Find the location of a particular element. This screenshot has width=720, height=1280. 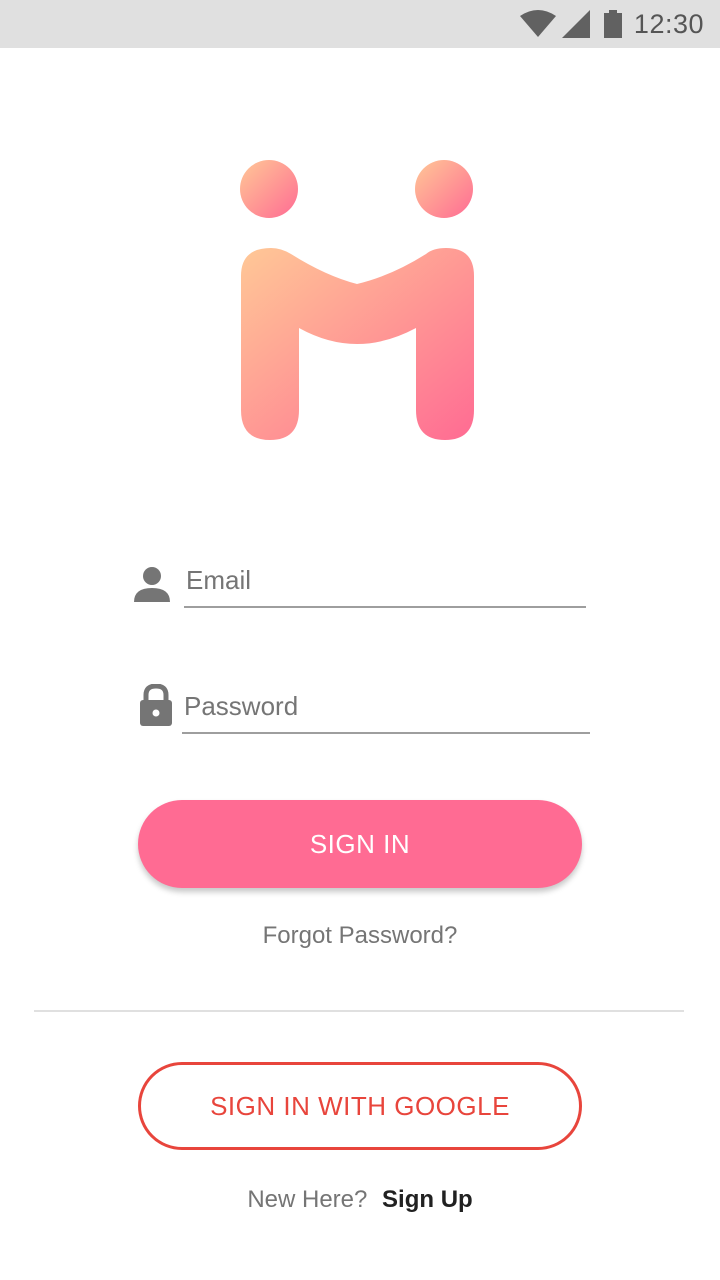

person-icon is located at coordinates (152, 586).